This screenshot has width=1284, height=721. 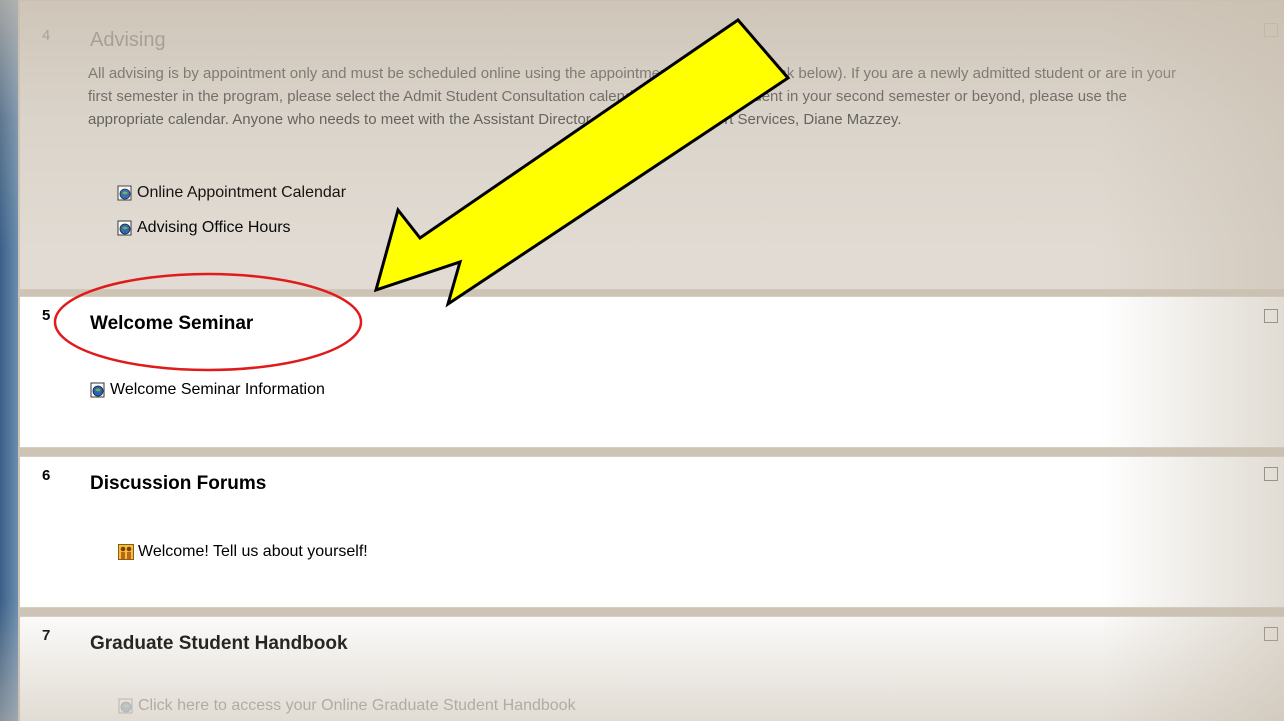 I want to click on section-title: Discussion Forums, so click(x=178, y=483).